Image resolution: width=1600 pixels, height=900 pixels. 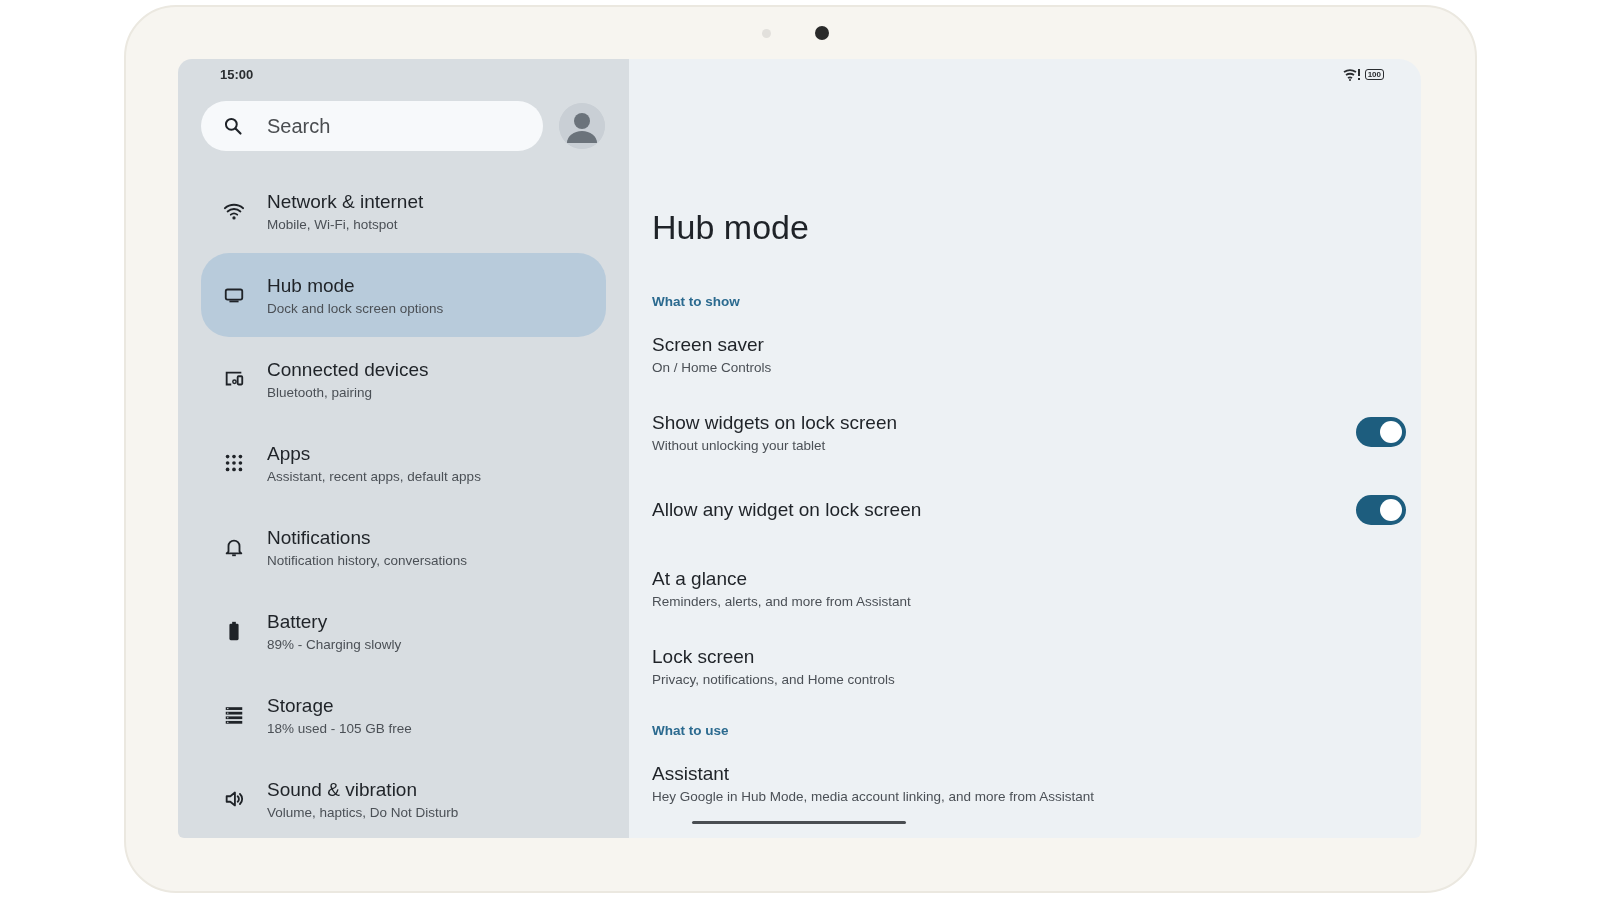 I want to click on setting-title: Lock screen, so click(x=773, y=656).